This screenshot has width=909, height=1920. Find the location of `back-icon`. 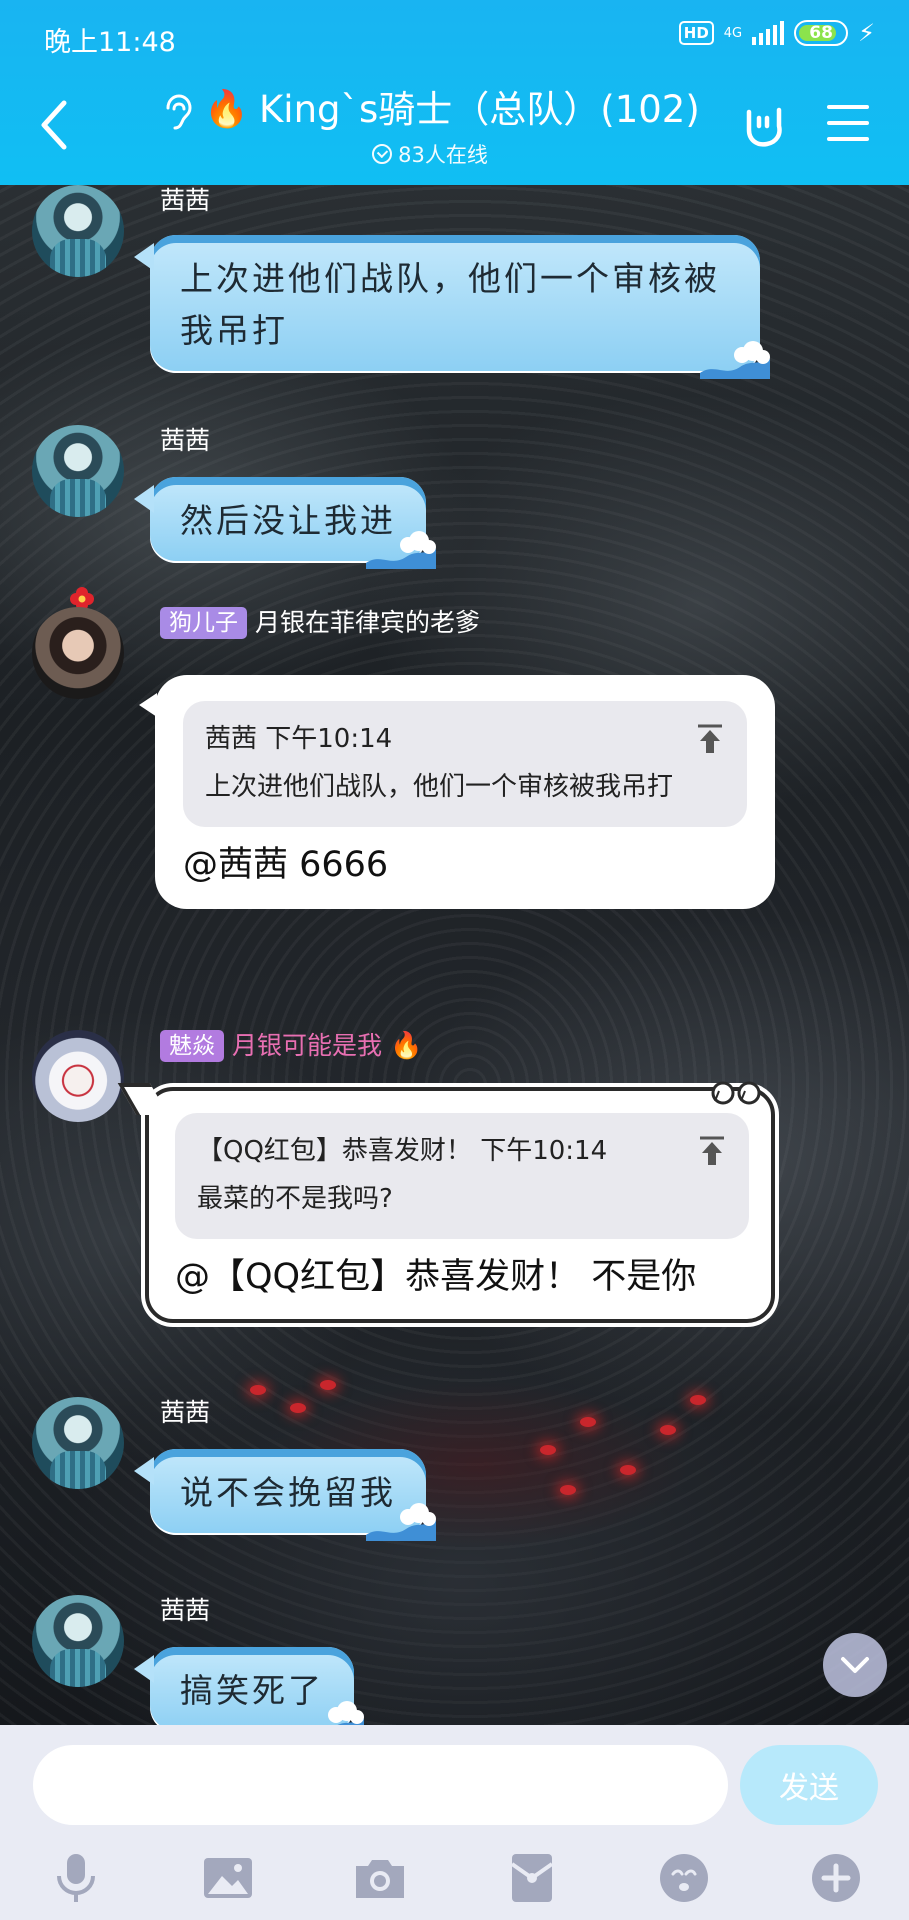

back-icon is located at coordinates (54, 125).